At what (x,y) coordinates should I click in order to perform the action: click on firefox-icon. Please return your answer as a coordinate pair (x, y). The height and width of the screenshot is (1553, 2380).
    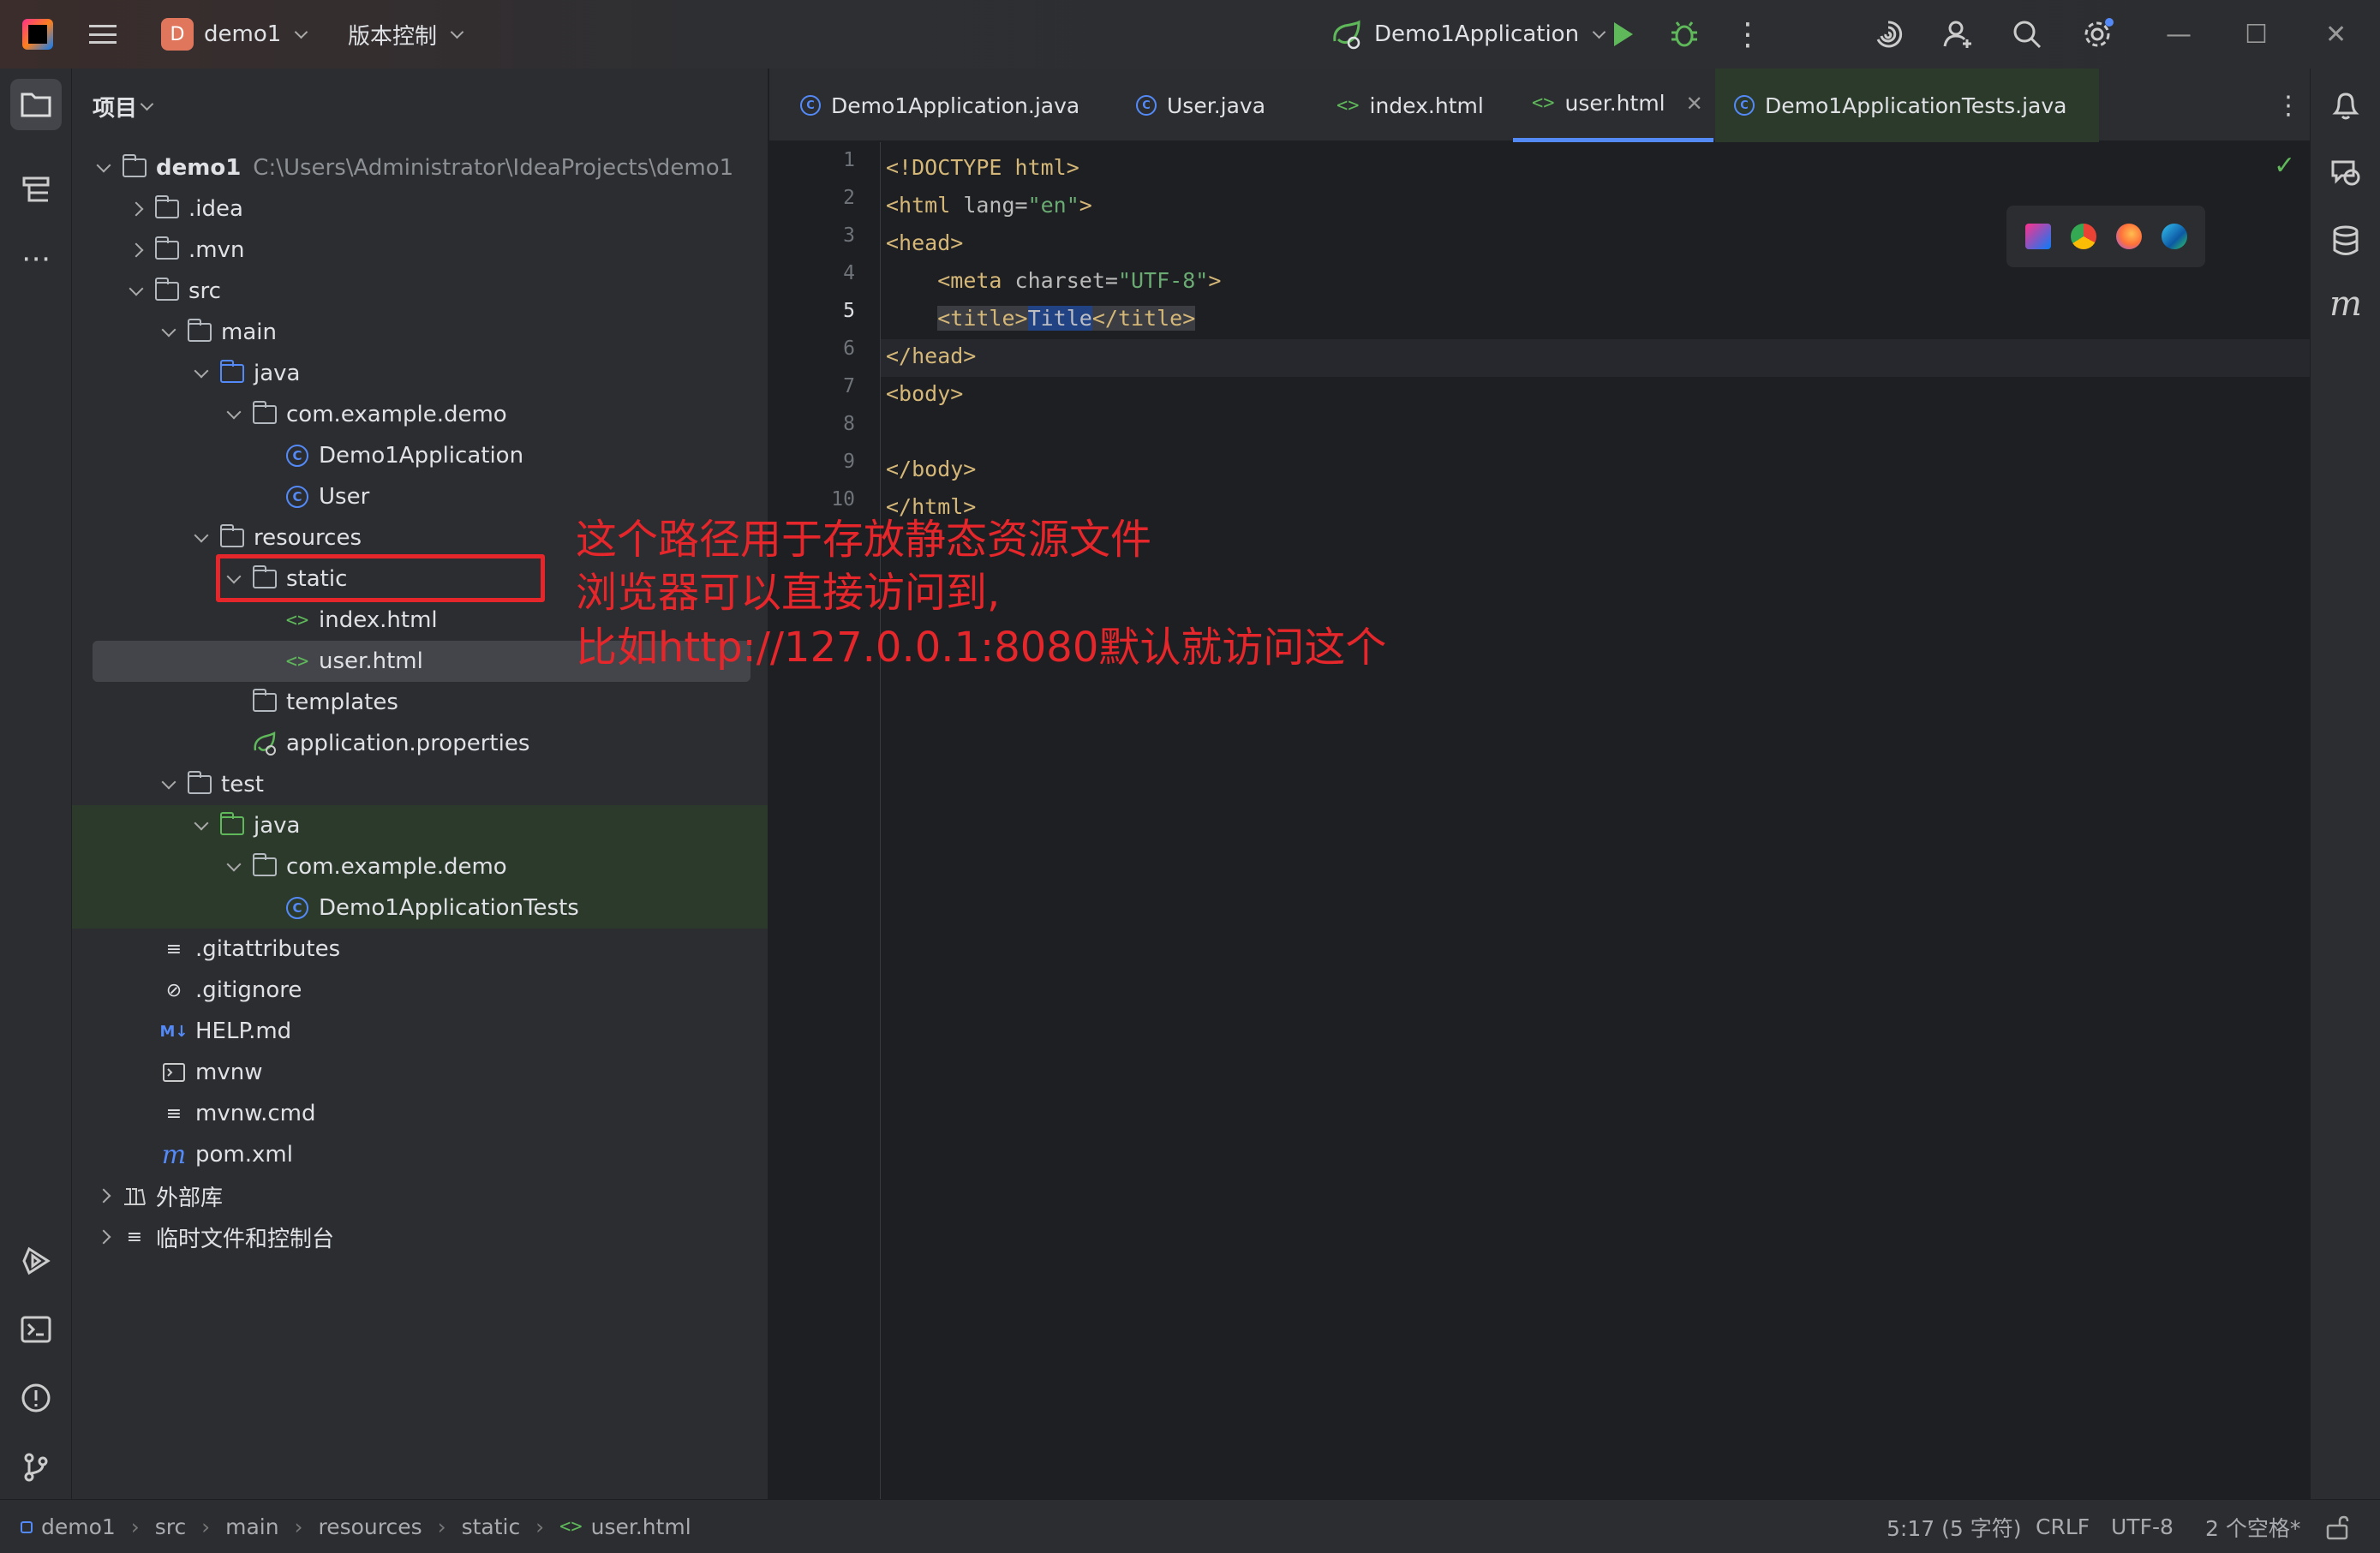
    Looking at the image, I should click on (2128, 236).